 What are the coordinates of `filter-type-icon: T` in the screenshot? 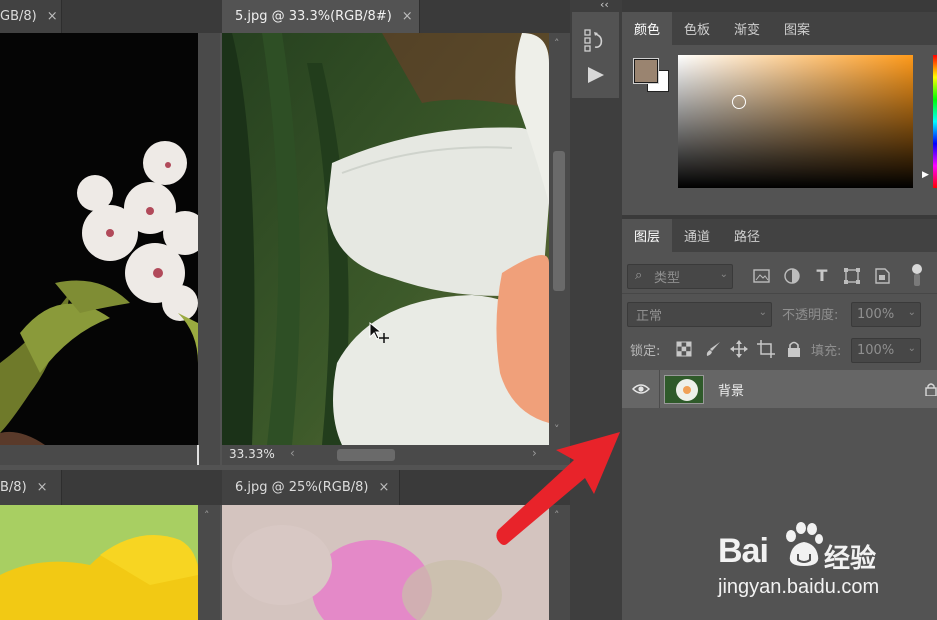 It's located at (822, 275).